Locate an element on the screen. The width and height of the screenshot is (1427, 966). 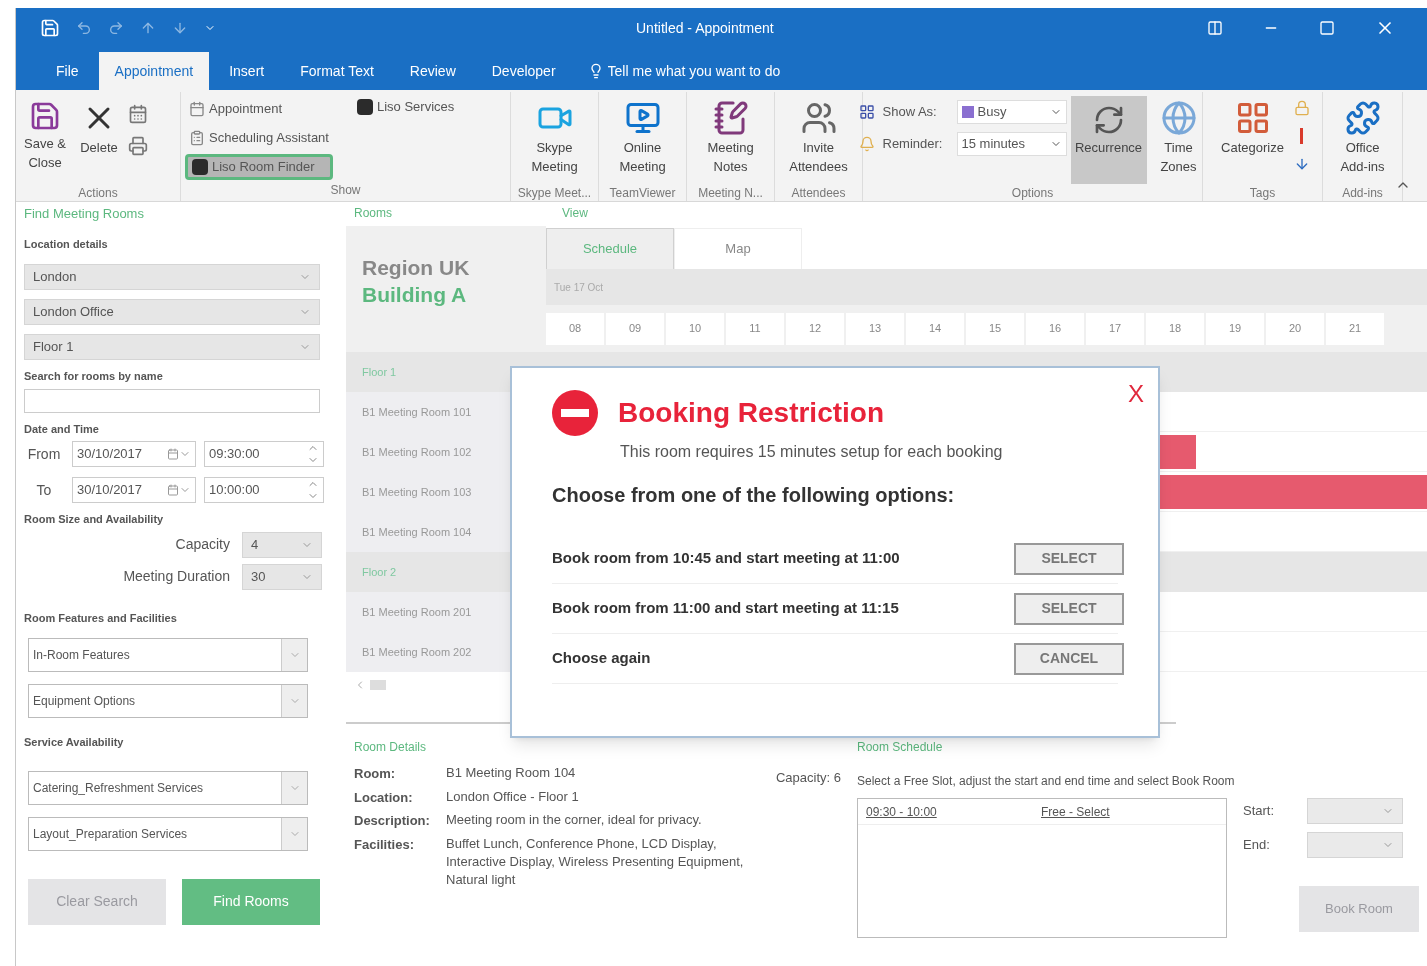
dropdown-field: Layout_Preparation Services is located at coordinates (168, 833).